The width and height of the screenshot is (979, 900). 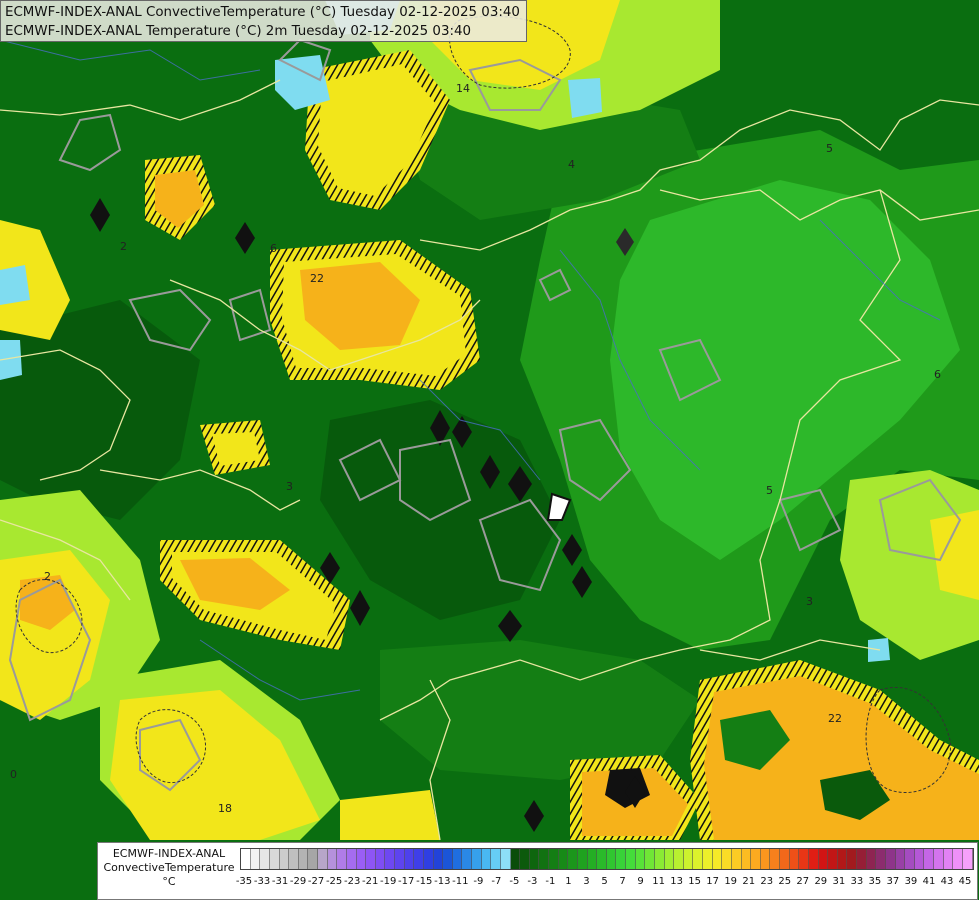 I want to click on legend-tick-label: -5, so click(x=514, y=881).